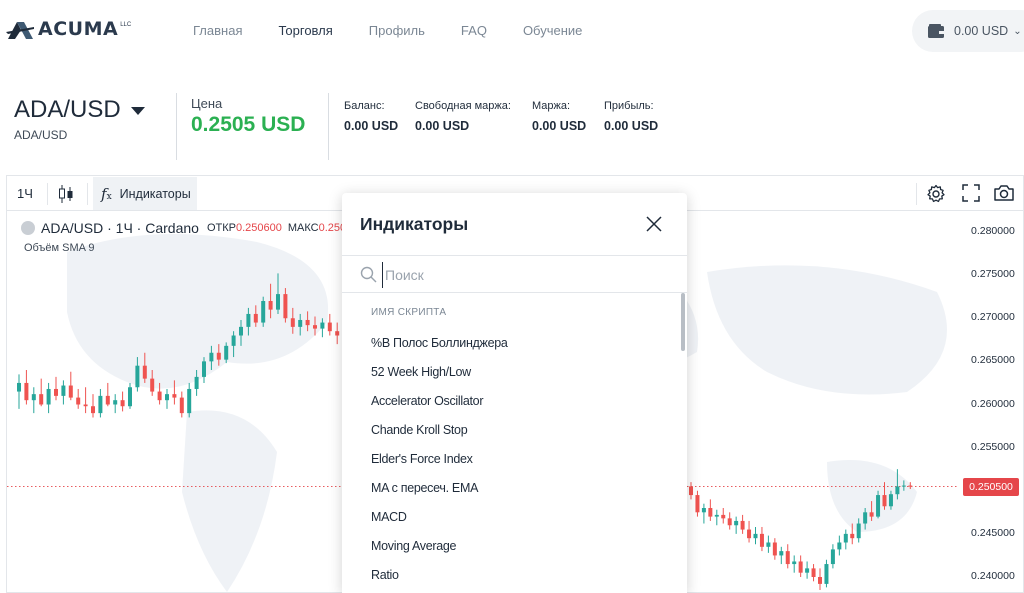 This screenshot has height=593, width=1024. Describe the element at coordinates (305, 30) in the screenshot. I see `nav-trading: Торговля` at that location.